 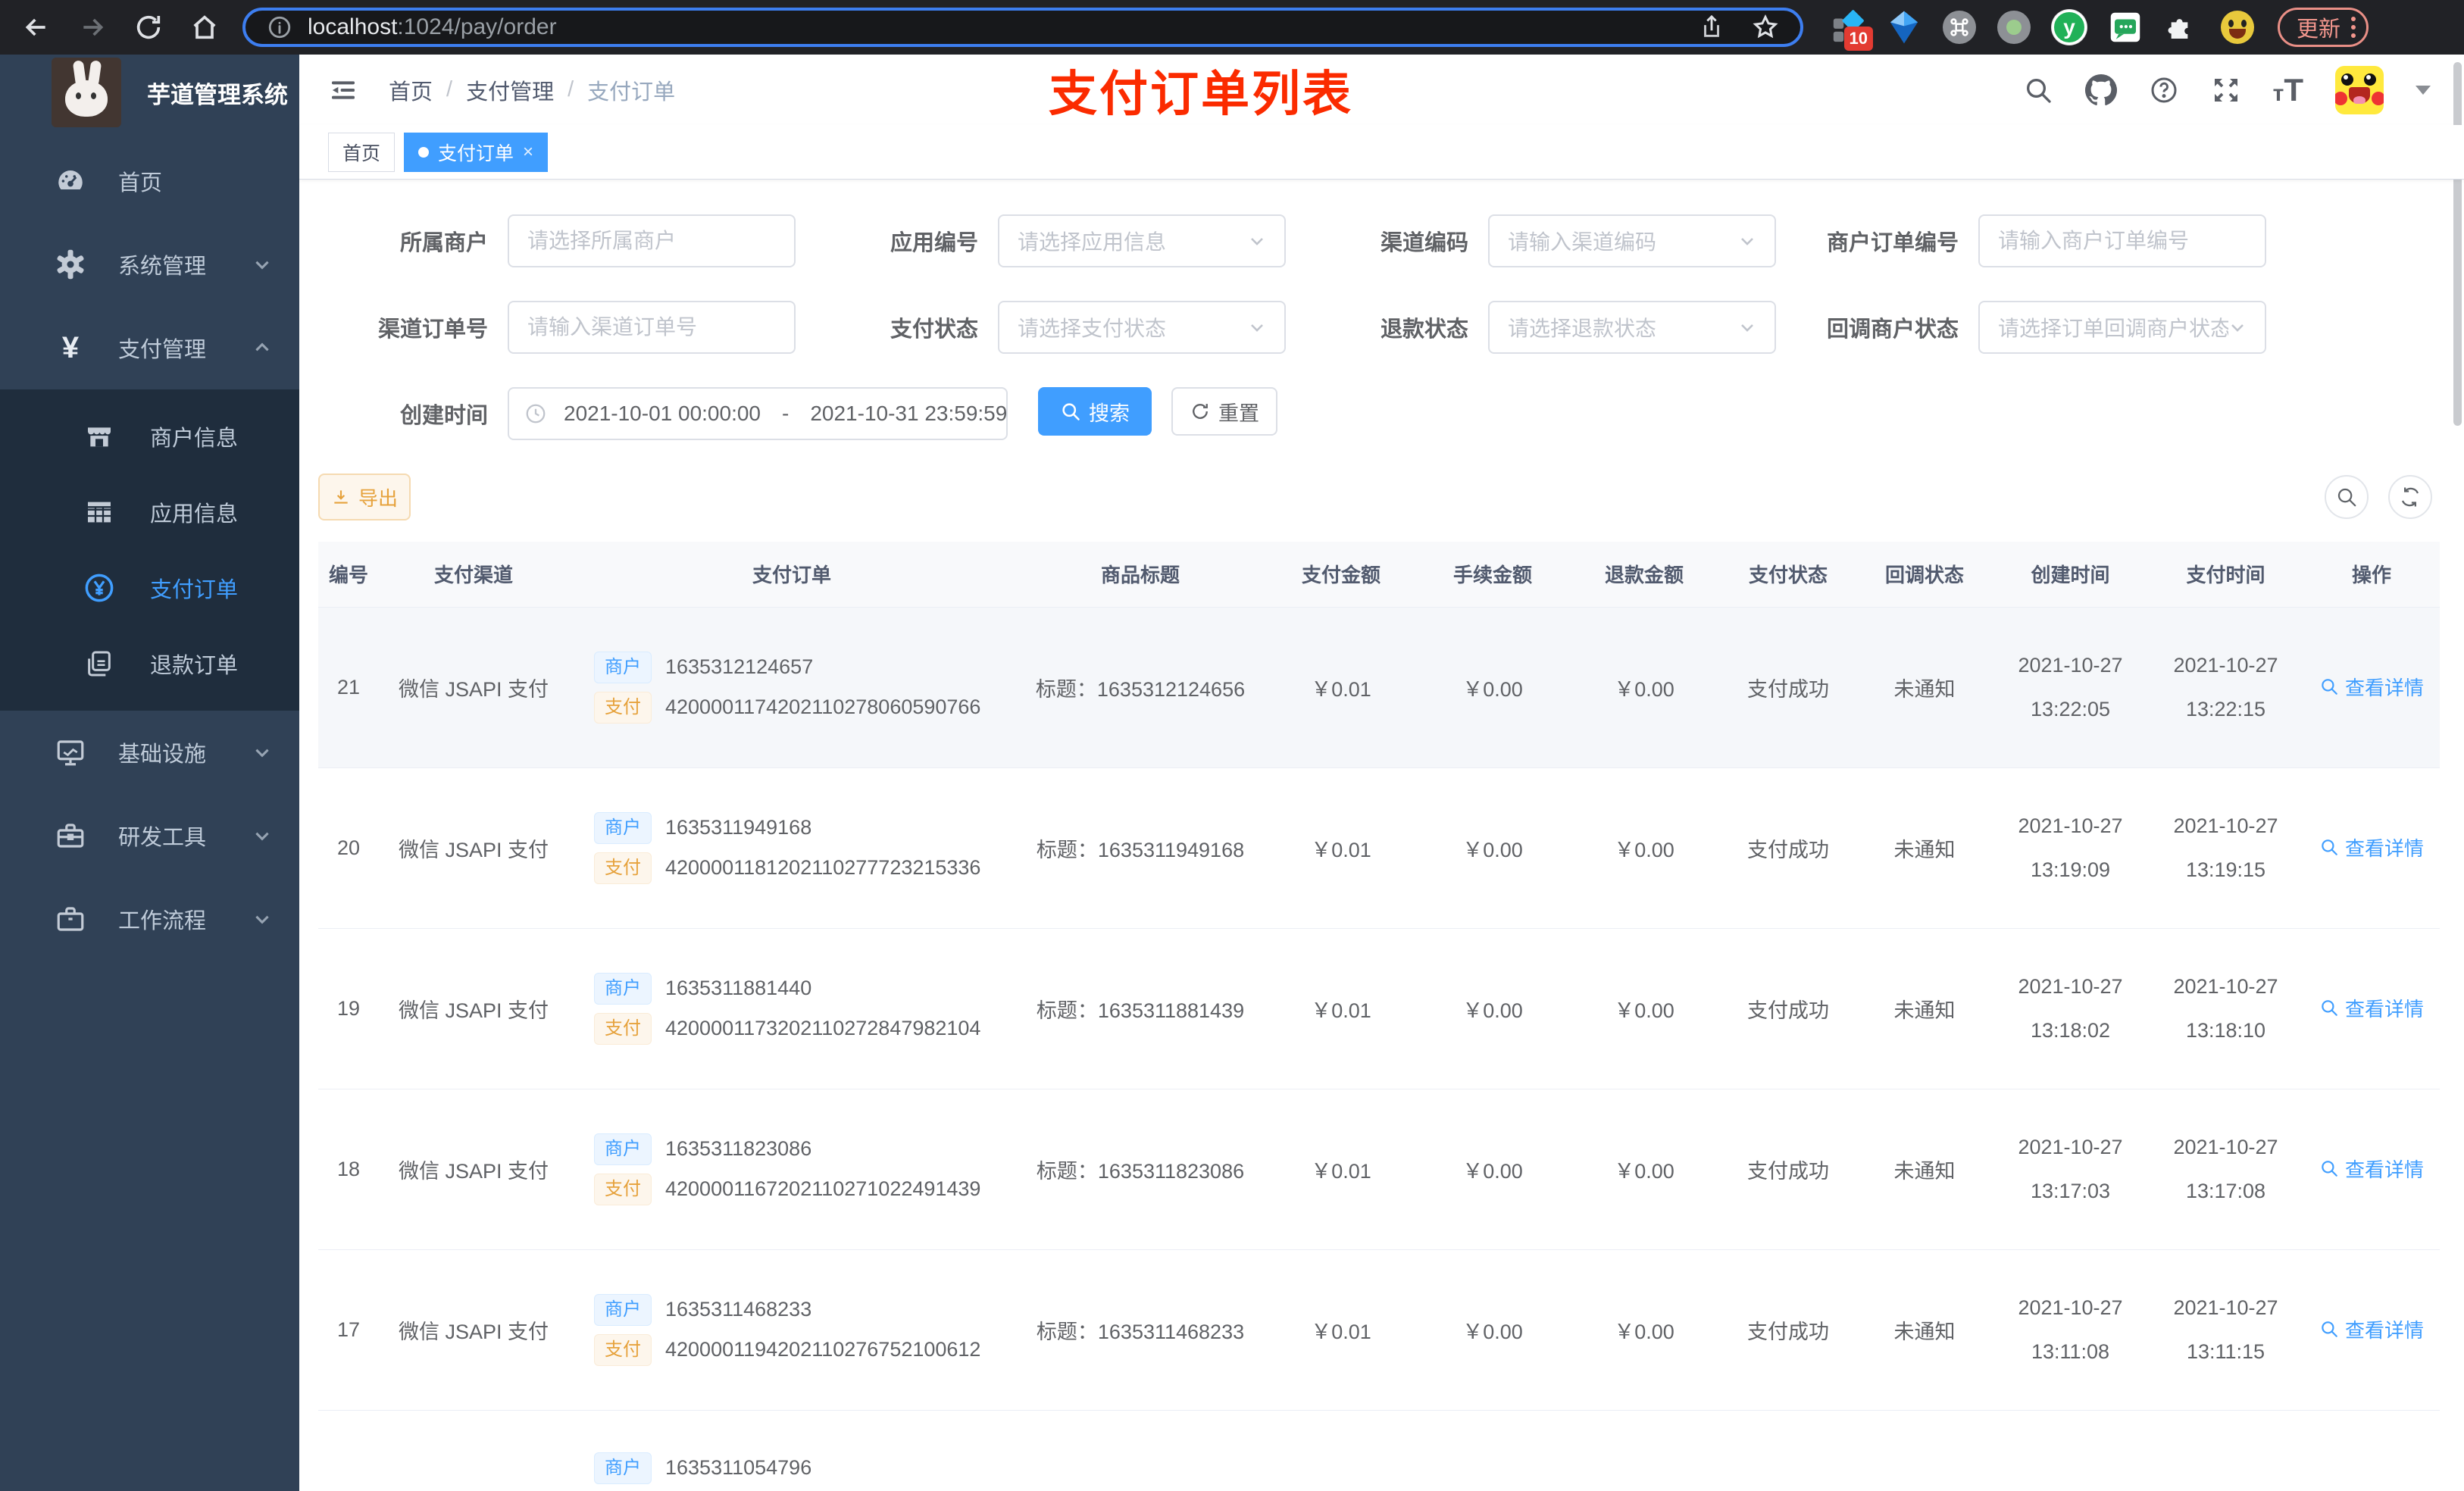 I want to click on cell-fee: ￥0.00, so click(x=1492, y=687).